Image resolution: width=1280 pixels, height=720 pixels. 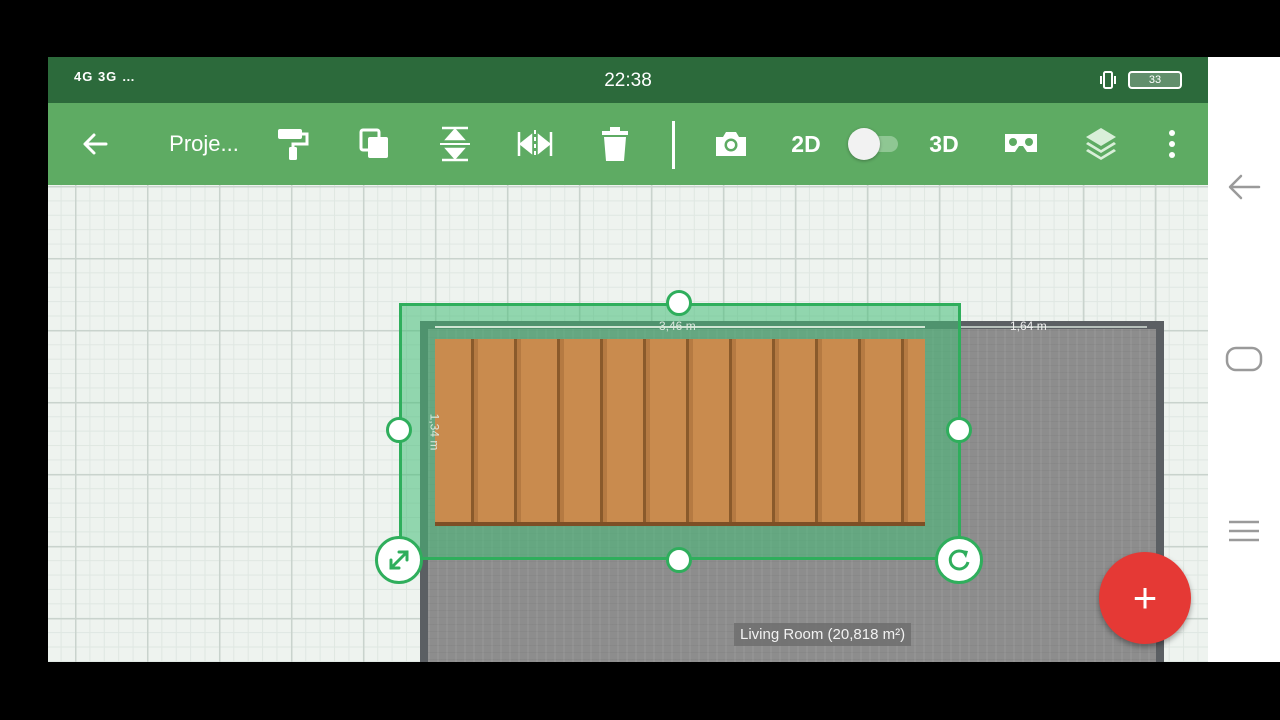 I want to click on camera-icon, so click(x=731, y=144).